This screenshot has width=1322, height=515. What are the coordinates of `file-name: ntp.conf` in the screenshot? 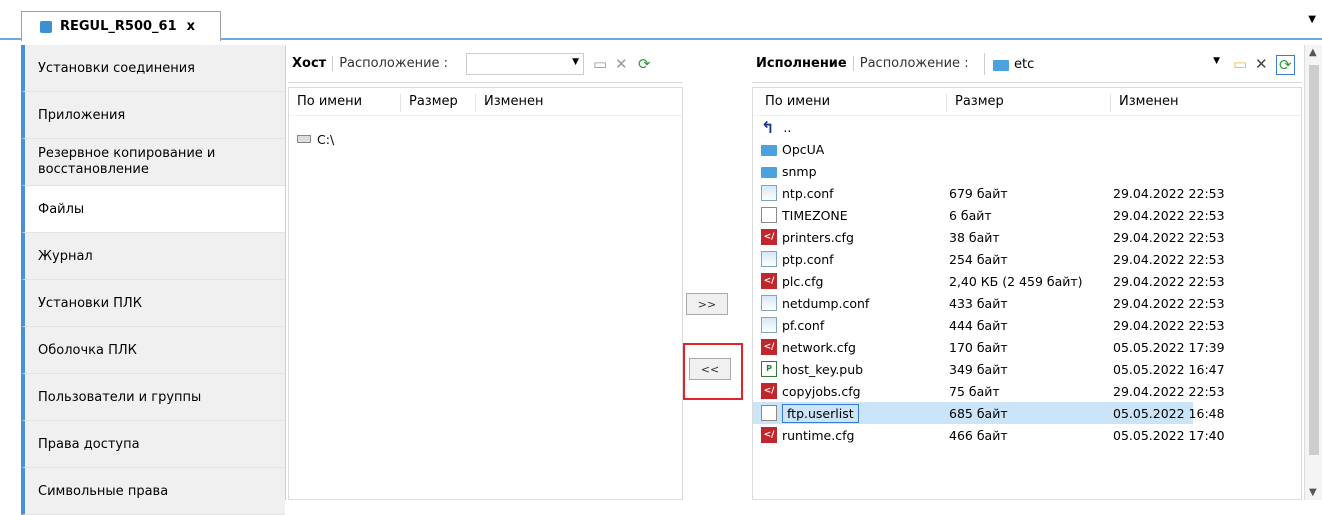 It's located at (808, 193).